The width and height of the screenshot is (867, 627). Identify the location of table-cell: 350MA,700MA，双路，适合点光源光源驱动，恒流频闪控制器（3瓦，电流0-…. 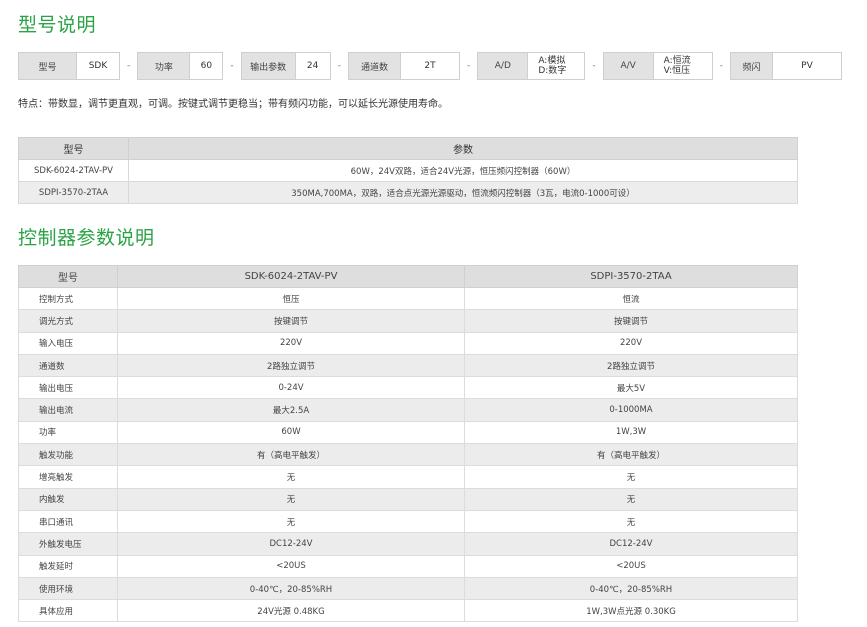
(463, 192).